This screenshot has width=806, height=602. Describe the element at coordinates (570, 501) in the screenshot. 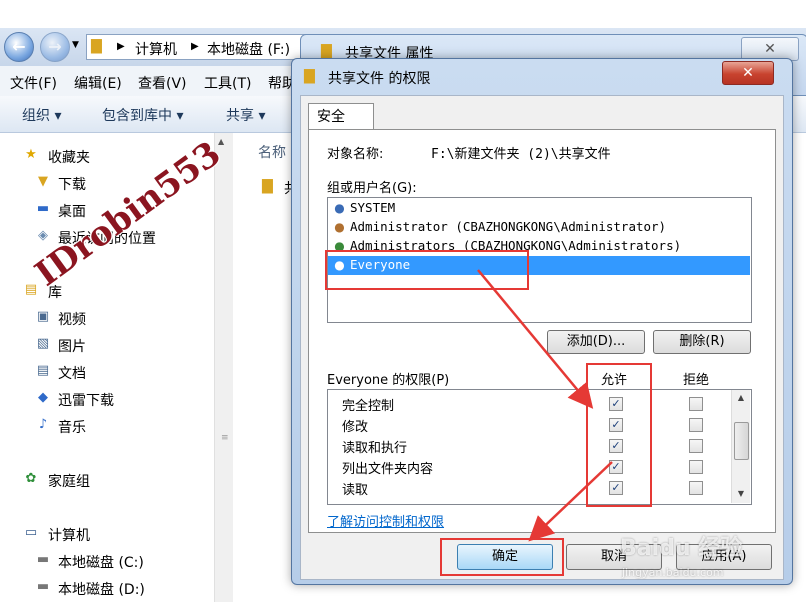

I see `arrow-to-ok` at that location.